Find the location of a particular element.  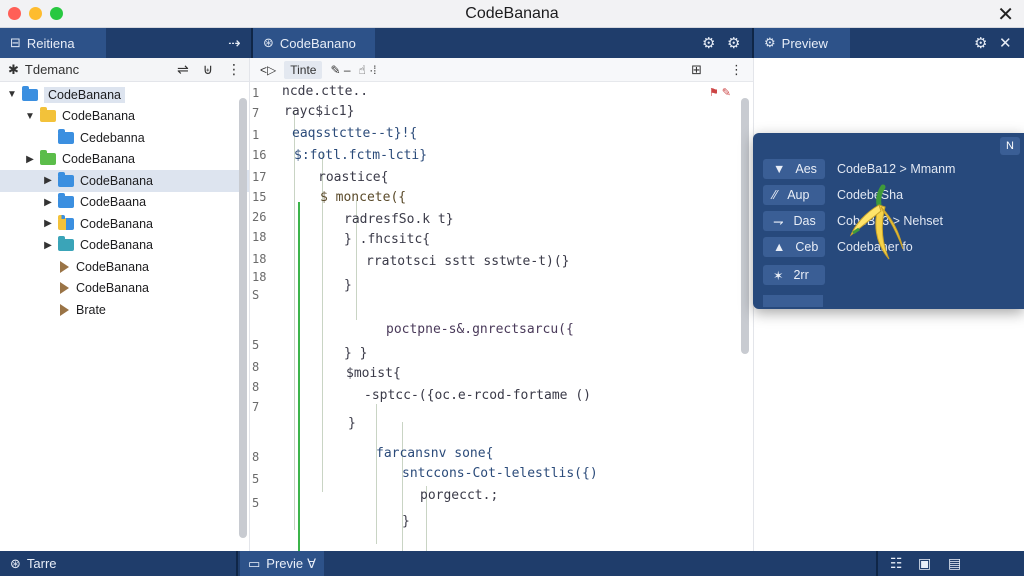

preview-chip: ▲ Ceb is located at coordinates (794, 247).